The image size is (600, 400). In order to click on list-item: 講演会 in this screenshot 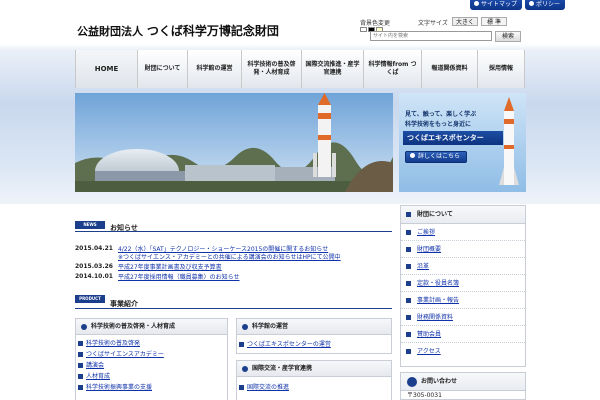, I will do `click(151, 365)`.